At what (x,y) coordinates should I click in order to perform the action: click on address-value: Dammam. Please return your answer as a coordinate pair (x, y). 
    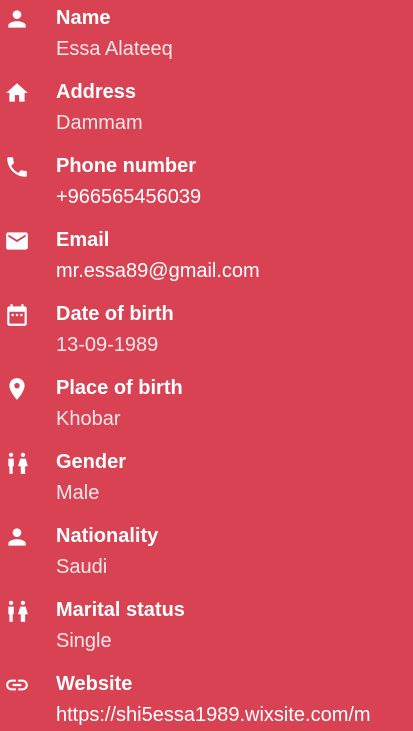
    Looking at the image, I should click on (99, 123).